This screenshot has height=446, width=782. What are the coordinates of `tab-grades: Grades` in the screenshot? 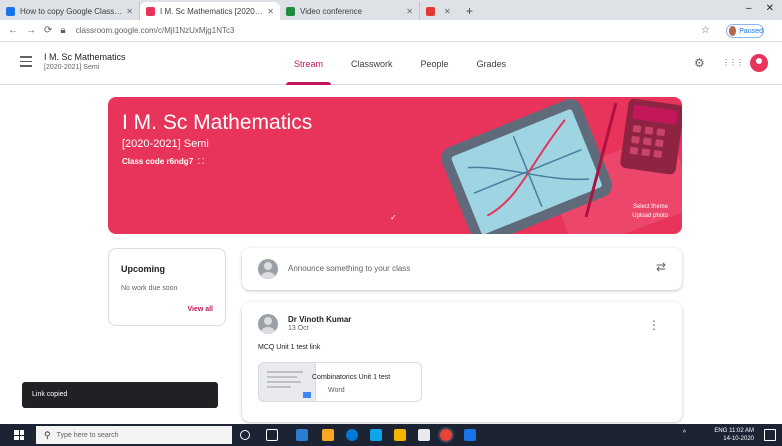 It's located at (492, 63).